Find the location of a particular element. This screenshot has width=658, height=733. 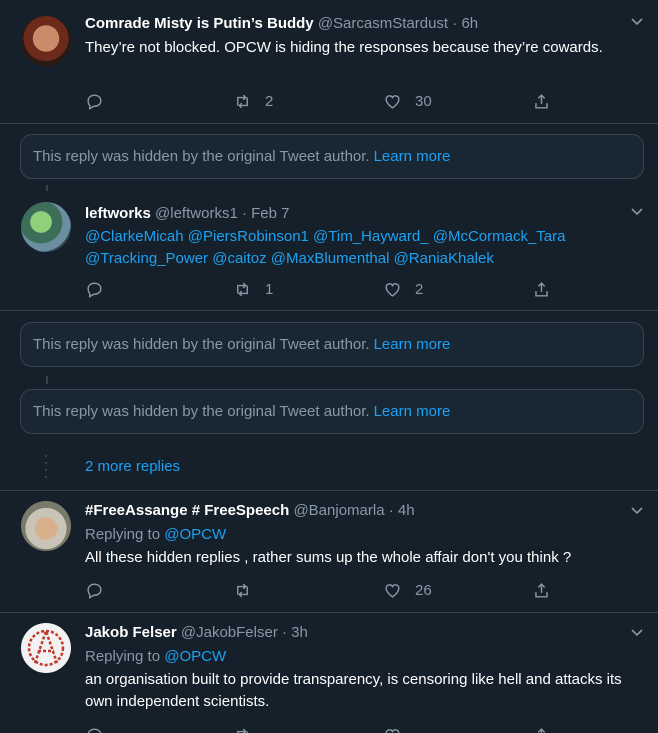

tweet-header: leftworks @leftworks1 · Feb 7 is located at coordinates (356, 214).